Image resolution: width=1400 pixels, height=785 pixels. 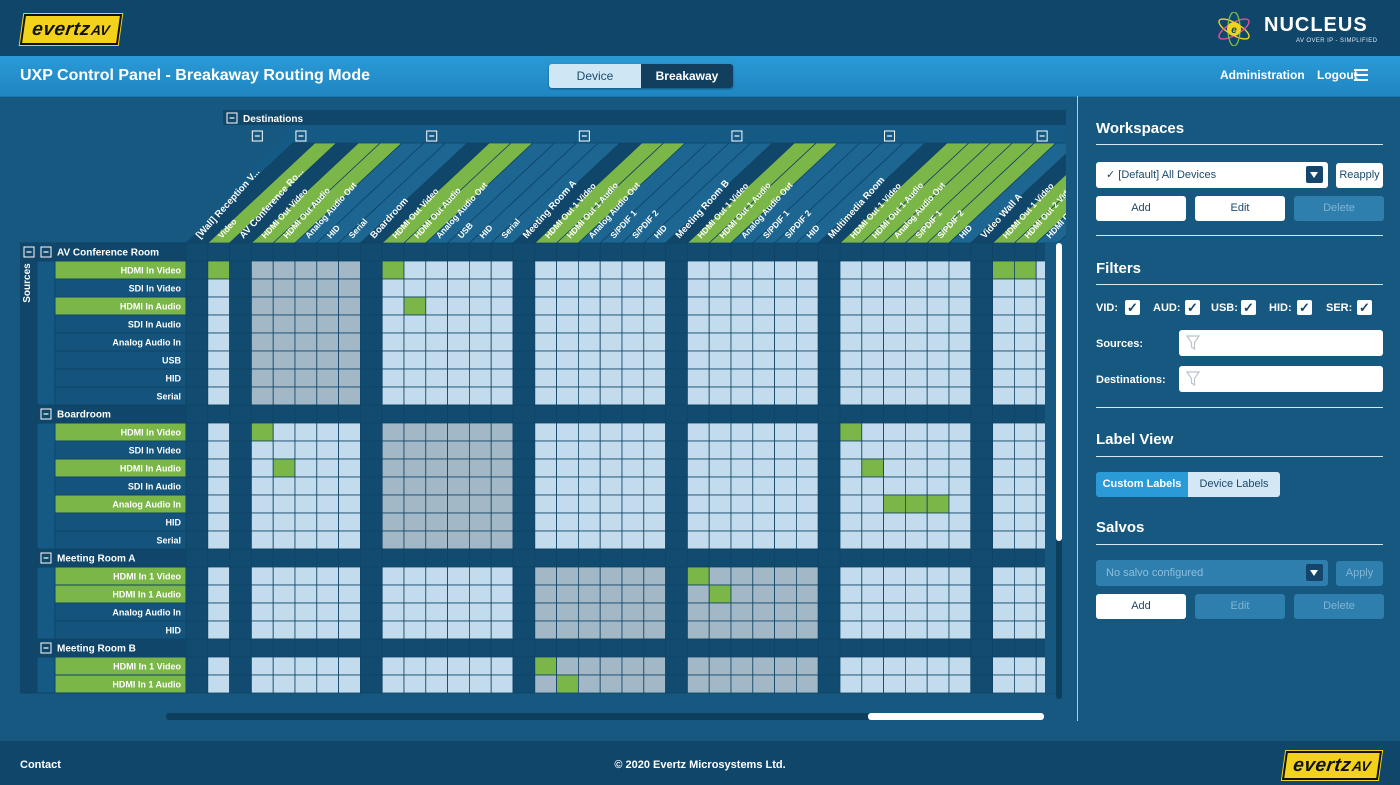 What do you see at coordinates (1339, 606) in the screenshot?
I see `salvo-delete-button: Delete` at bounding box center [1339, 606].